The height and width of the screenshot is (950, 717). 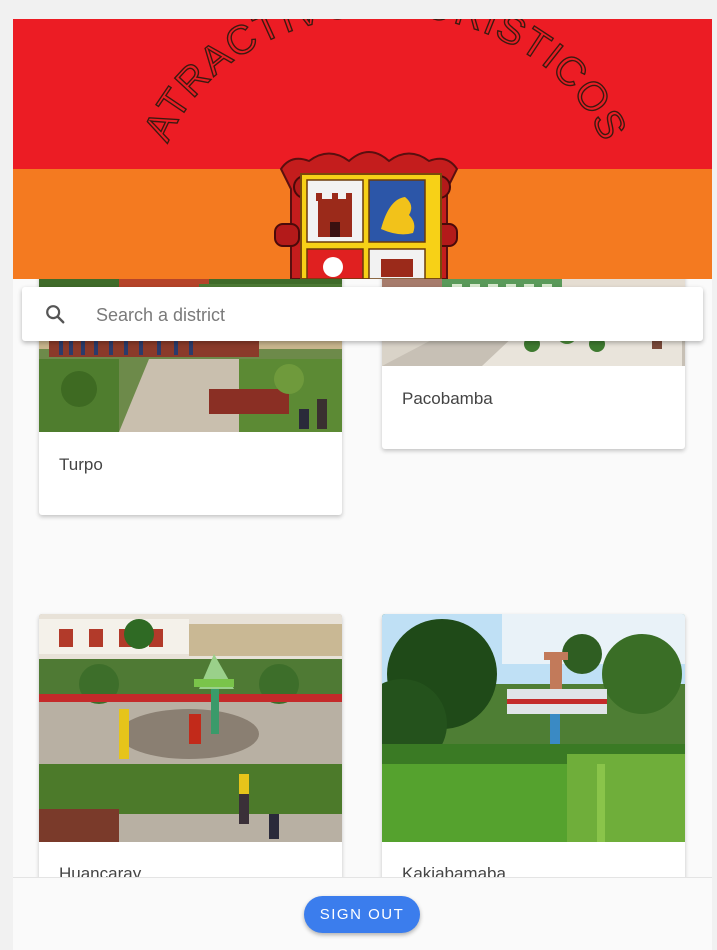 I want to click on district-name: Turpo, so click(x=81, y=464).